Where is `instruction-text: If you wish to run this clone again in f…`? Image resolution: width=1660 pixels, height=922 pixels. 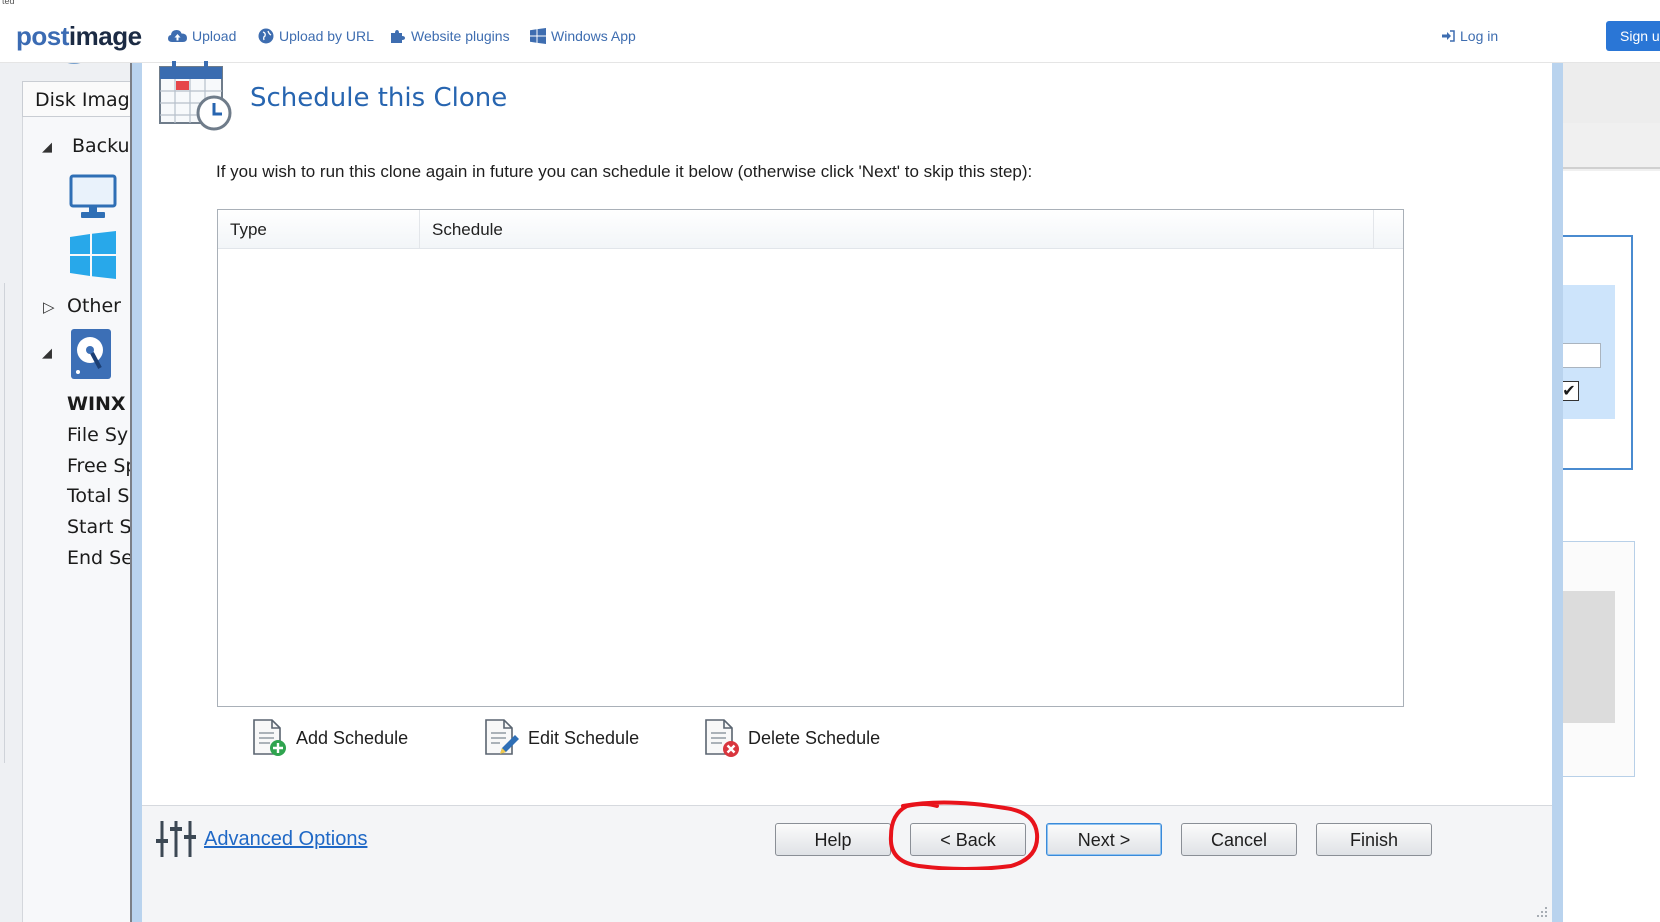 instruction-text: If you wish to run this clone again in f… is located at coordinates (624, 171).